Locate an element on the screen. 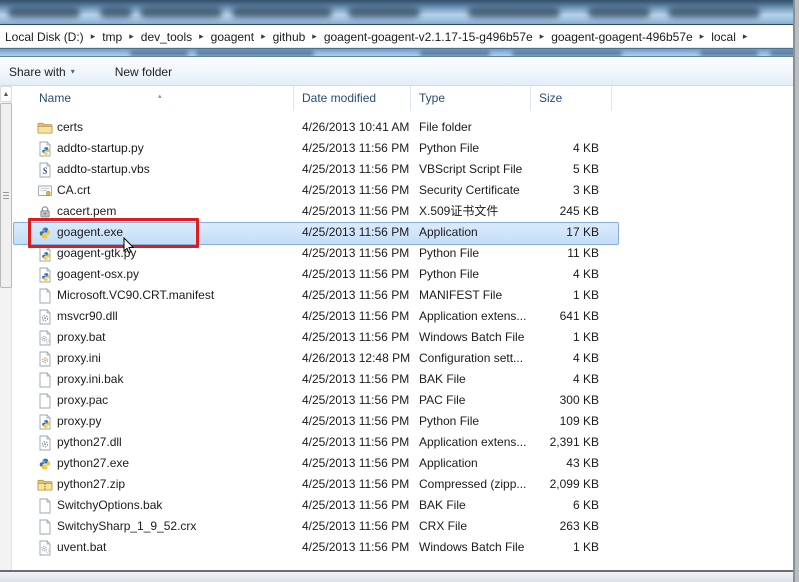 Image resolution: width=799 pixels, height=582 pixels. file-name-cell: proxy.bat is located at coordinates (153, 337).